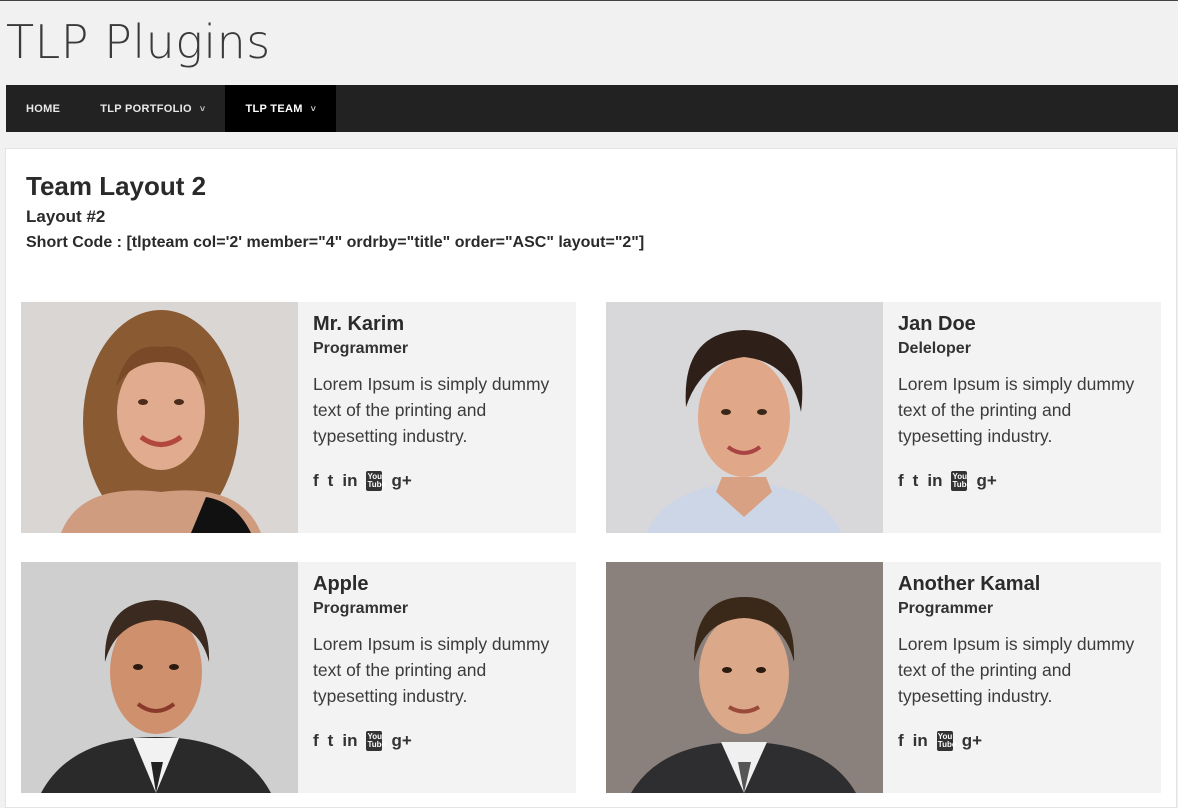 This screenshot has height=808, width=1178. I want to click on nav-item-tlp-team: TLP TEAM ˅, so click(281, 108).